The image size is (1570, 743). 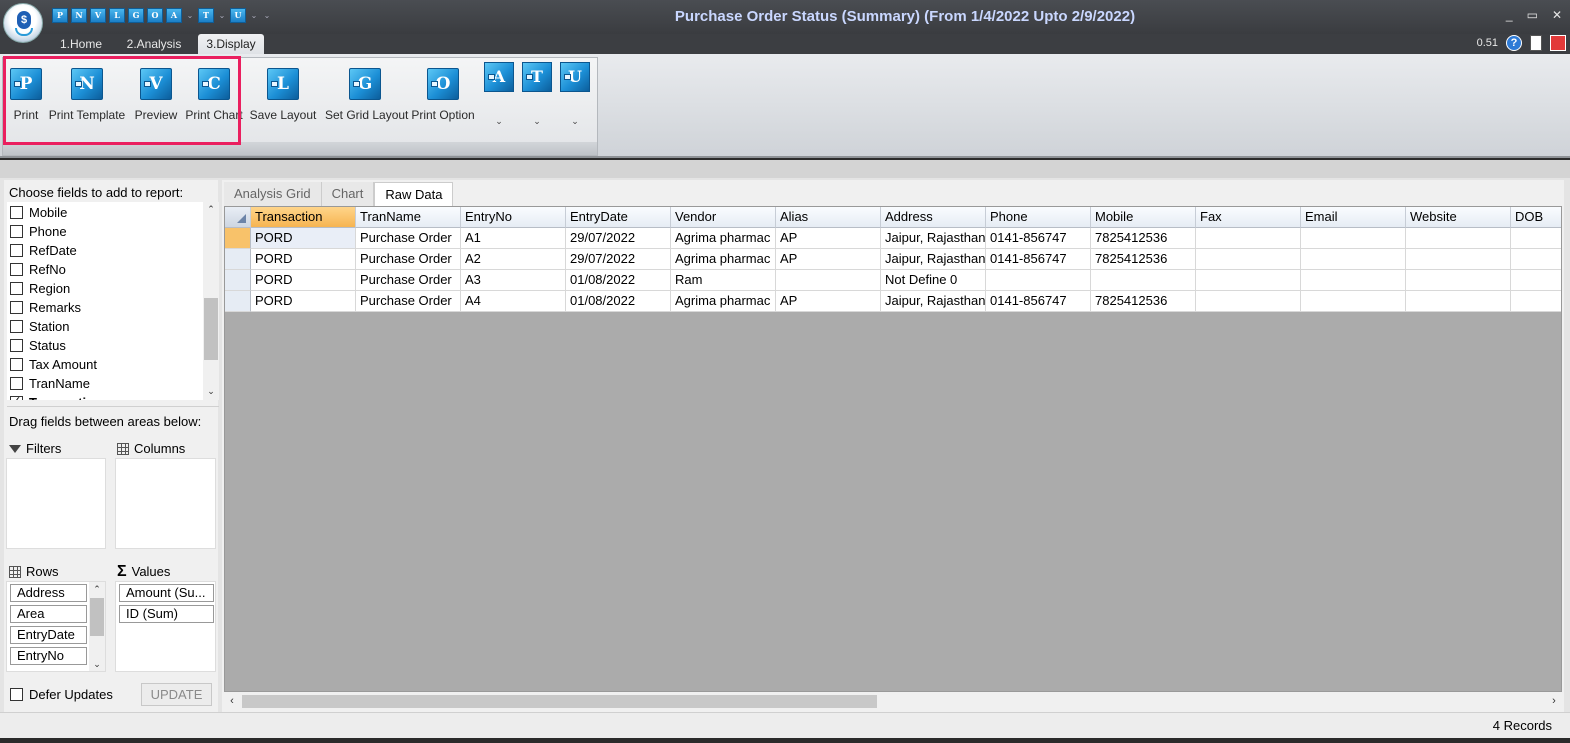 I want to click on help-icon: ?, so click(x=1514, y=43).